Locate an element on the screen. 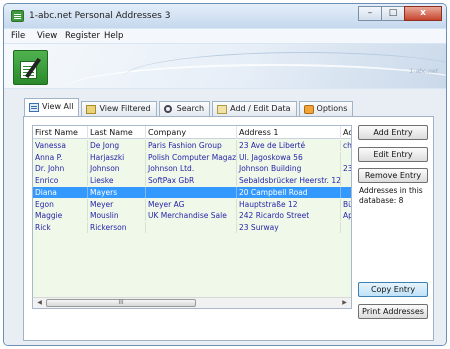 Image resolution: width=450 pixels, height=349 pixels. cell-address-1: 242 Ricardo Street is located at coordinates (289, 216).